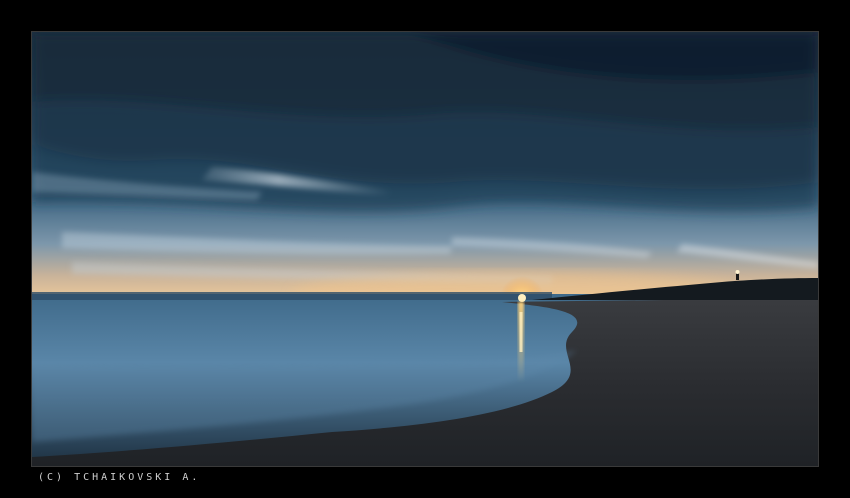  Describe the element at coordinates (292, 296) in the screenshot. I see `sea-horizon-band` at that location.